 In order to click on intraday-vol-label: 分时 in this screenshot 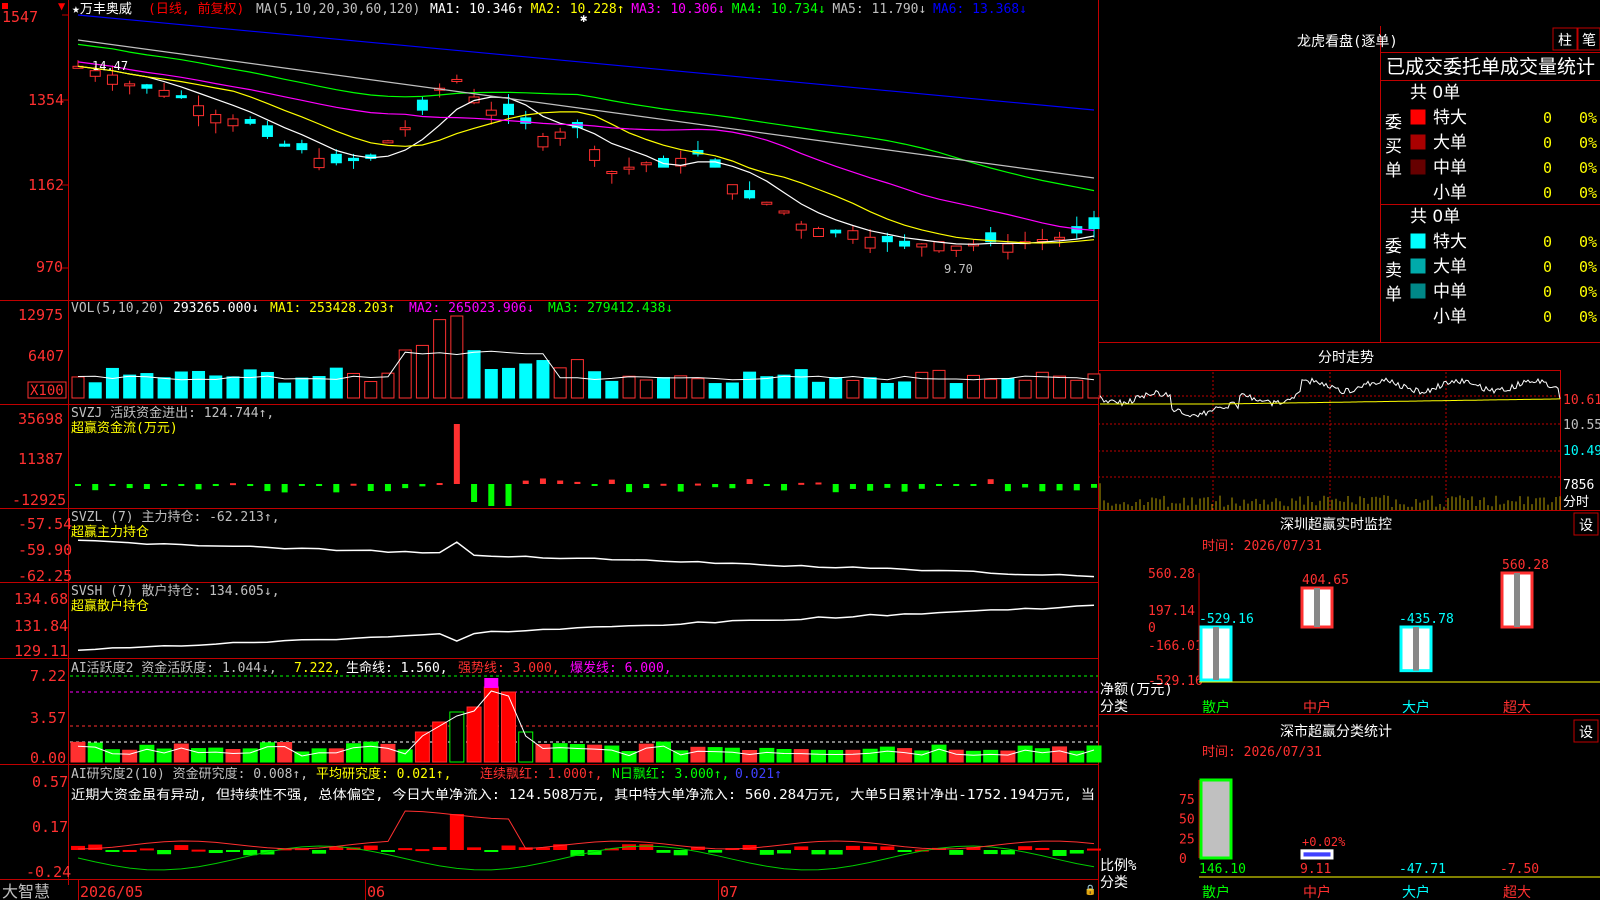, I will do `click(1576, 502)`.